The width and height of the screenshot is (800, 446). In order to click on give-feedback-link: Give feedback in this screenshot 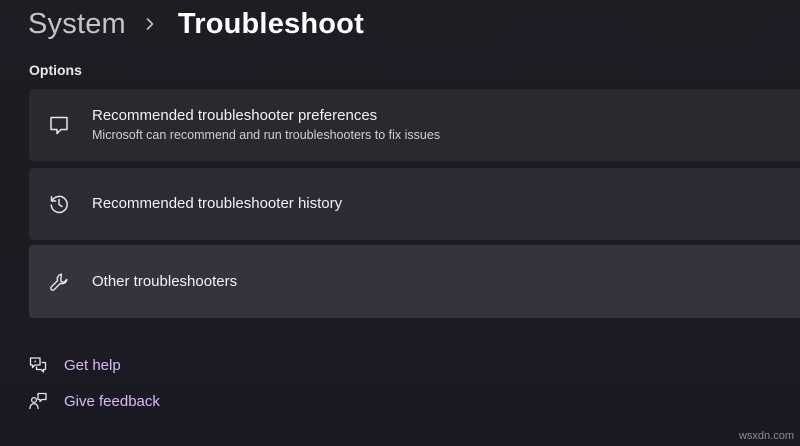, I will do `click(94, 401)`.